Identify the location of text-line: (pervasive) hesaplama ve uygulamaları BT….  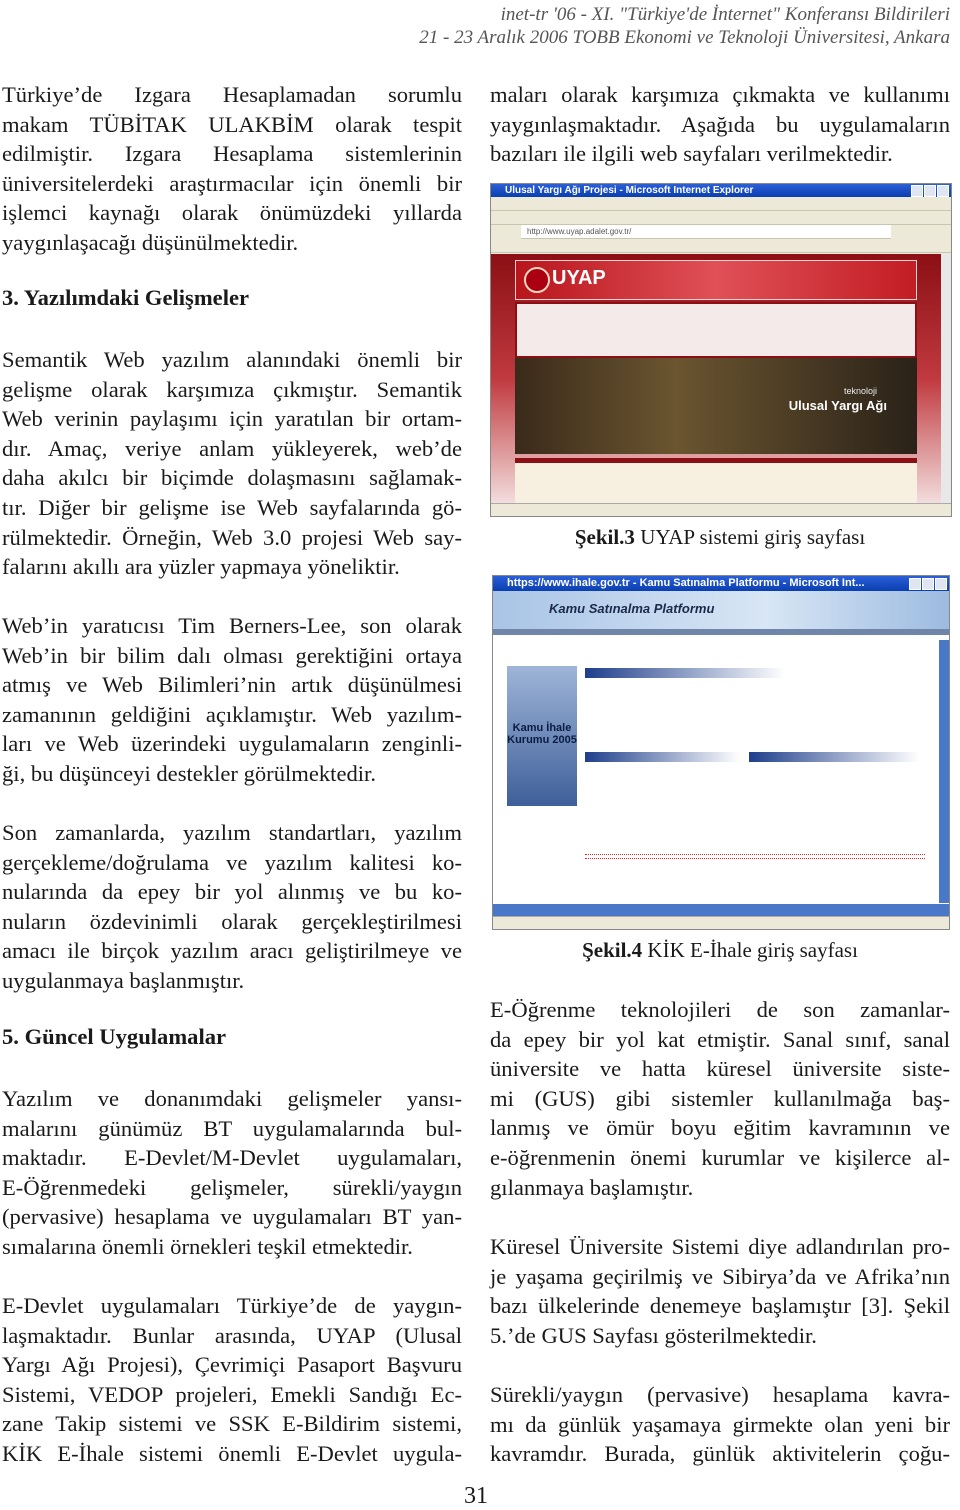
(232, 1217).